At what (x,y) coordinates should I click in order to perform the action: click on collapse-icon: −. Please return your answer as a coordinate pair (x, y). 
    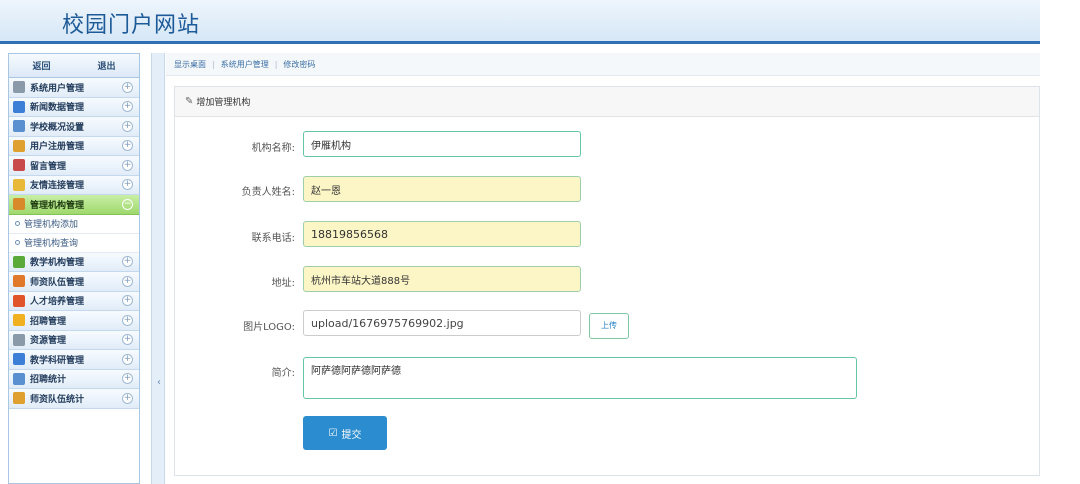
    Looking at the image, I should click on (127, 204).